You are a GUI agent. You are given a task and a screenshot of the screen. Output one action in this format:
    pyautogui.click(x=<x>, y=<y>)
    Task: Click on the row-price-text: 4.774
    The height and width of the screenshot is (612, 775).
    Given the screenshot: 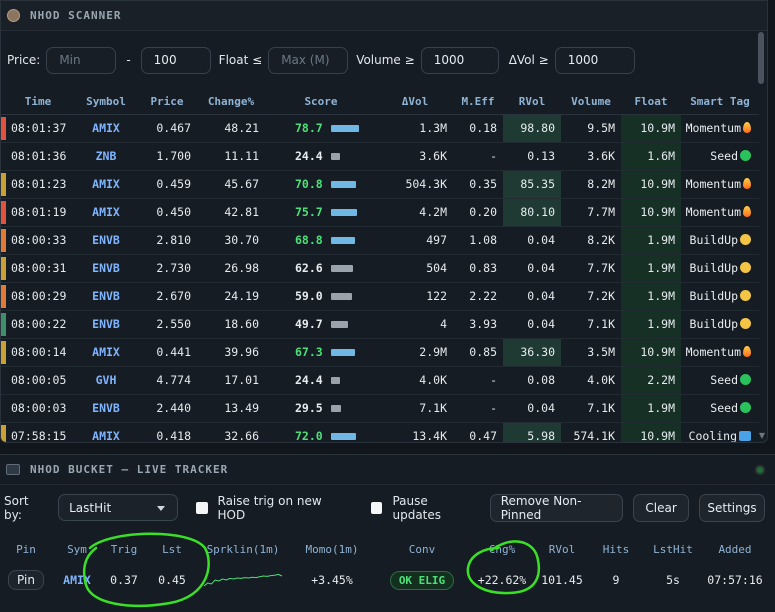 What is the action you would take?
    pyautogui.click(x=173, y=380)
    